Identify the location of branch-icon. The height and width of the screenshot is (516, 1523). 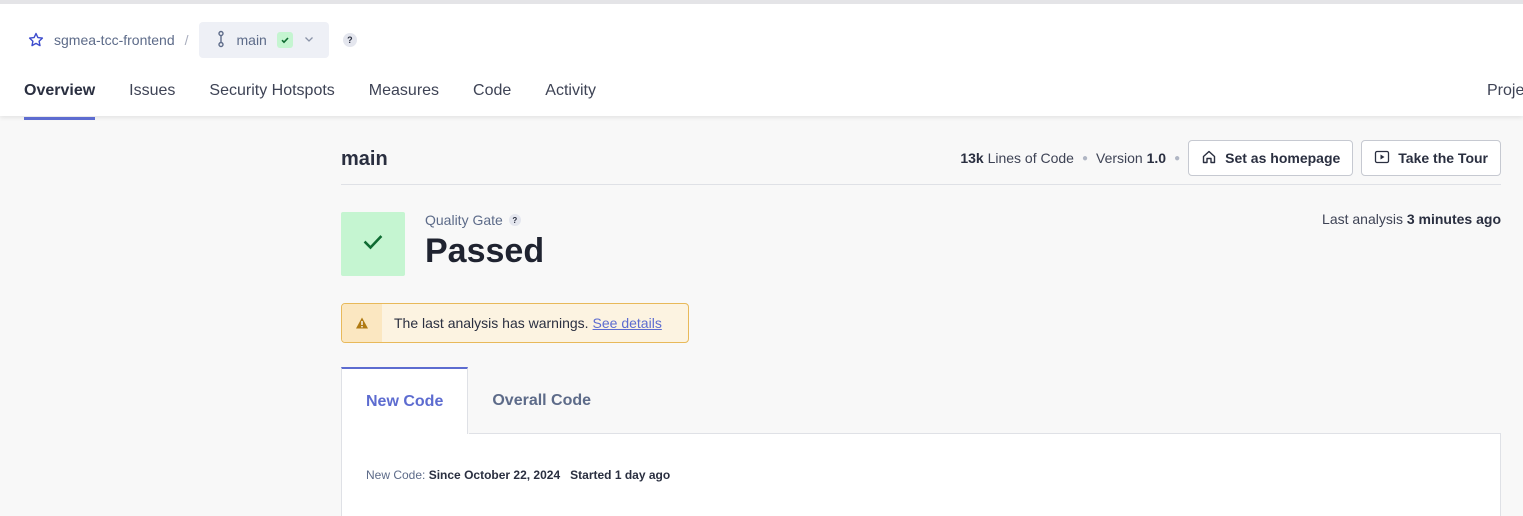
(221, 40).